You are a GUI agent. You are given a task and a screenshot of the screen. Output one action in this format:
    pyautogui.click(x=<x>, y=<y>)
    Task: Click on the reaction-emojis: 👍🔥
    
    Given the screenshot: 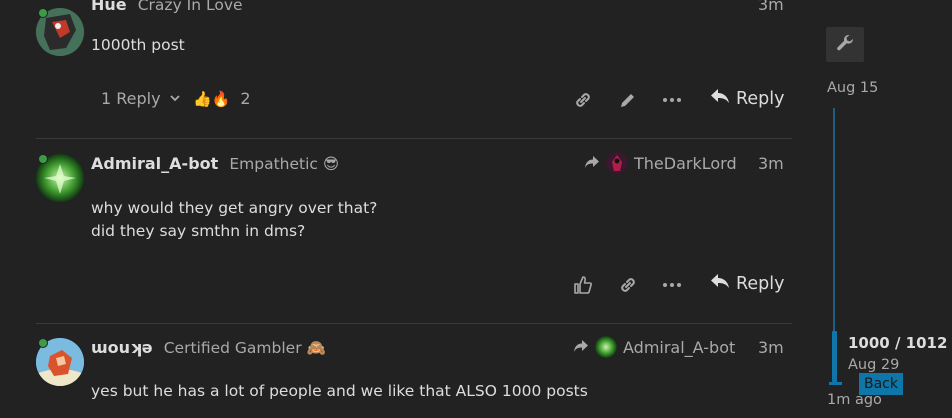 What is the action you would take?
    pyautogui.click(x=212, y=98)
    